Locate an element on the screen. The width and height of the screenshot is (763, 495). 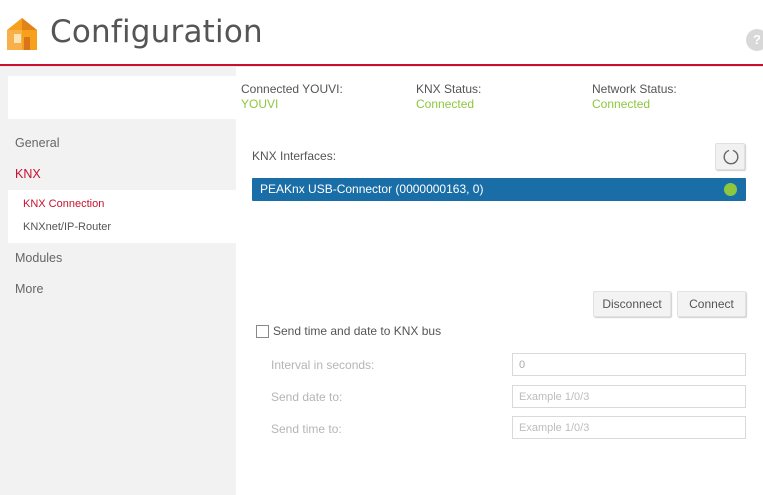
refresh-icon is located at coordinates (731, 157).